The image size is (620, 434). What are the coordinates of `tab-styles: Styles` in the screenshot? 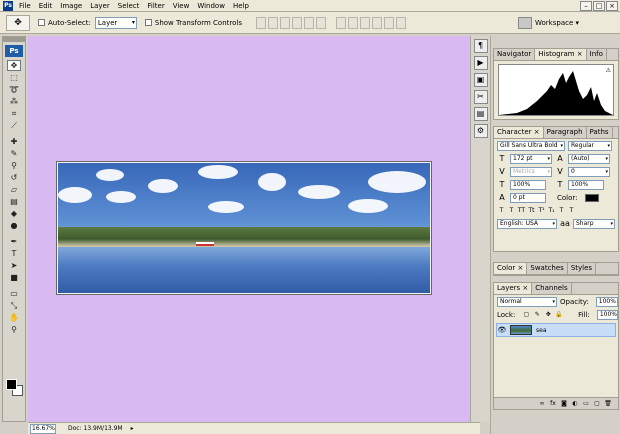 It's located at (582, 268).